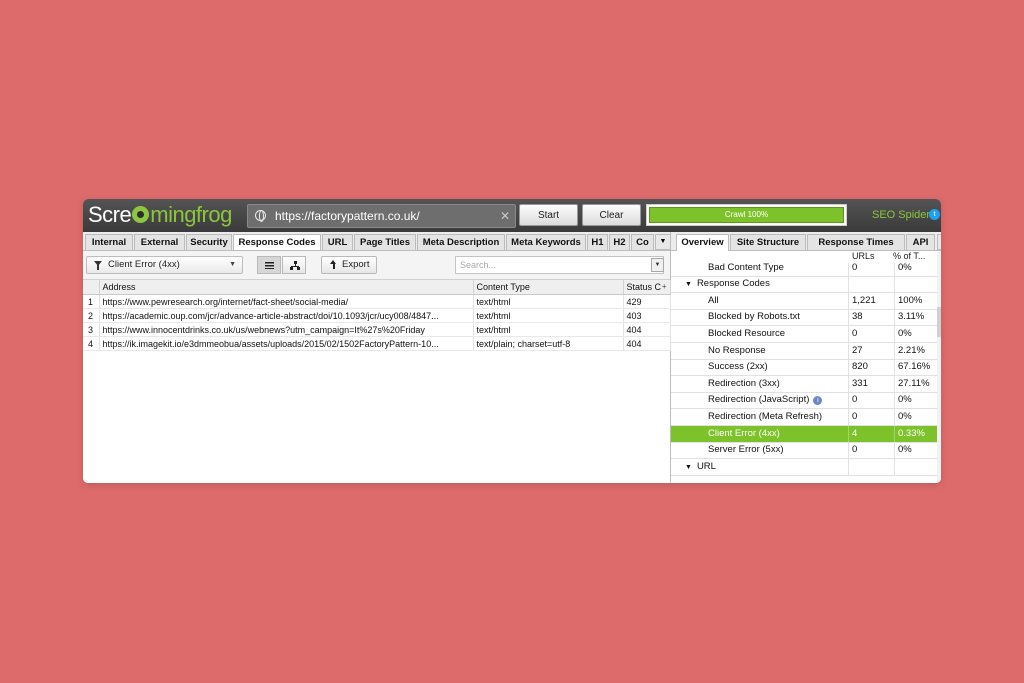 The width and height of the screenshot is (1024, 683). Describe the element at coordinates (91, 287) in the screenshot. I see `column-header-index` at that location.